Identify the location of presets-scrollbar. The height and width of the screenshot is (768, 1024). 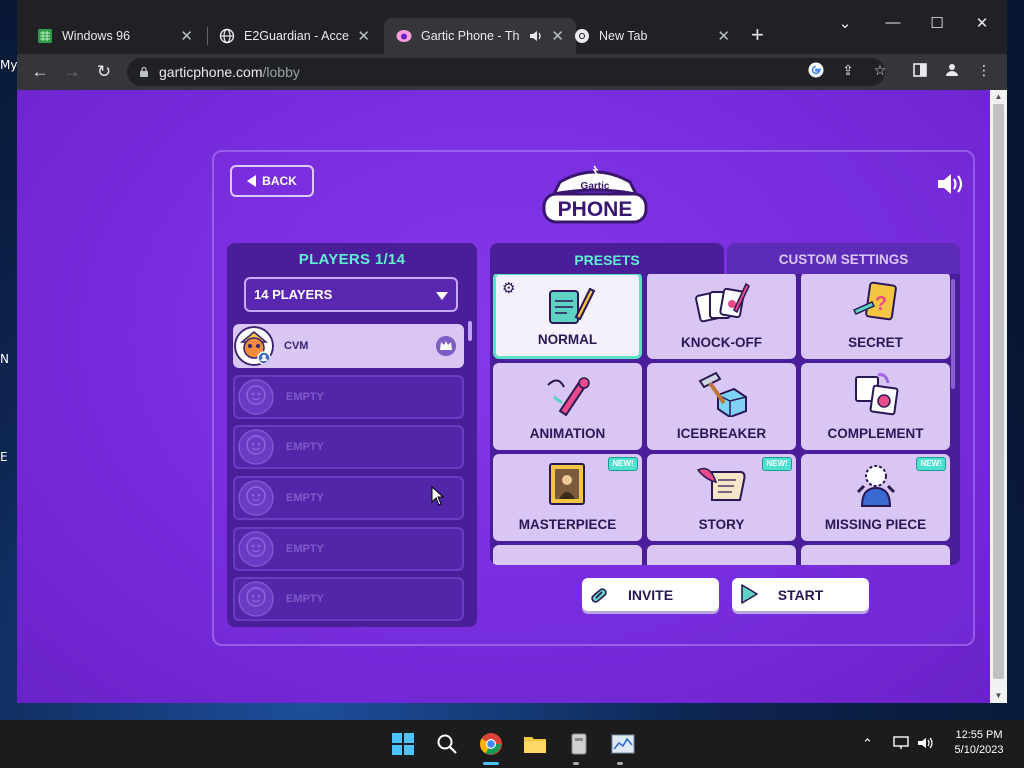
(953, 334).